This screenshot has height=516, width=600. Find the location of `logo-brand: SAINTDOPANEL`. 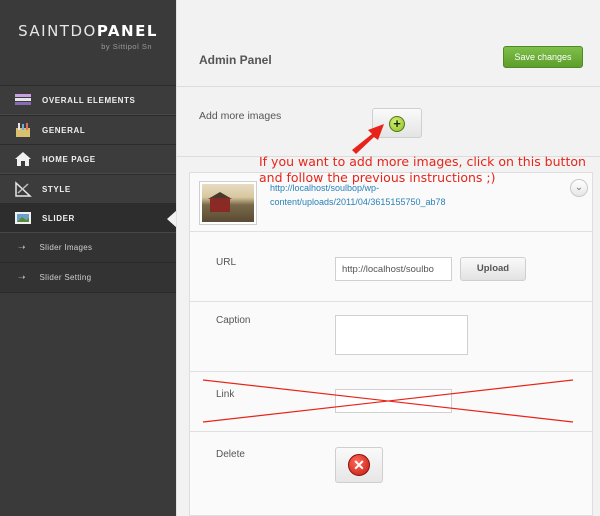

logo-brand: SAINTDOPANEL is located at coordinates (88, 31).